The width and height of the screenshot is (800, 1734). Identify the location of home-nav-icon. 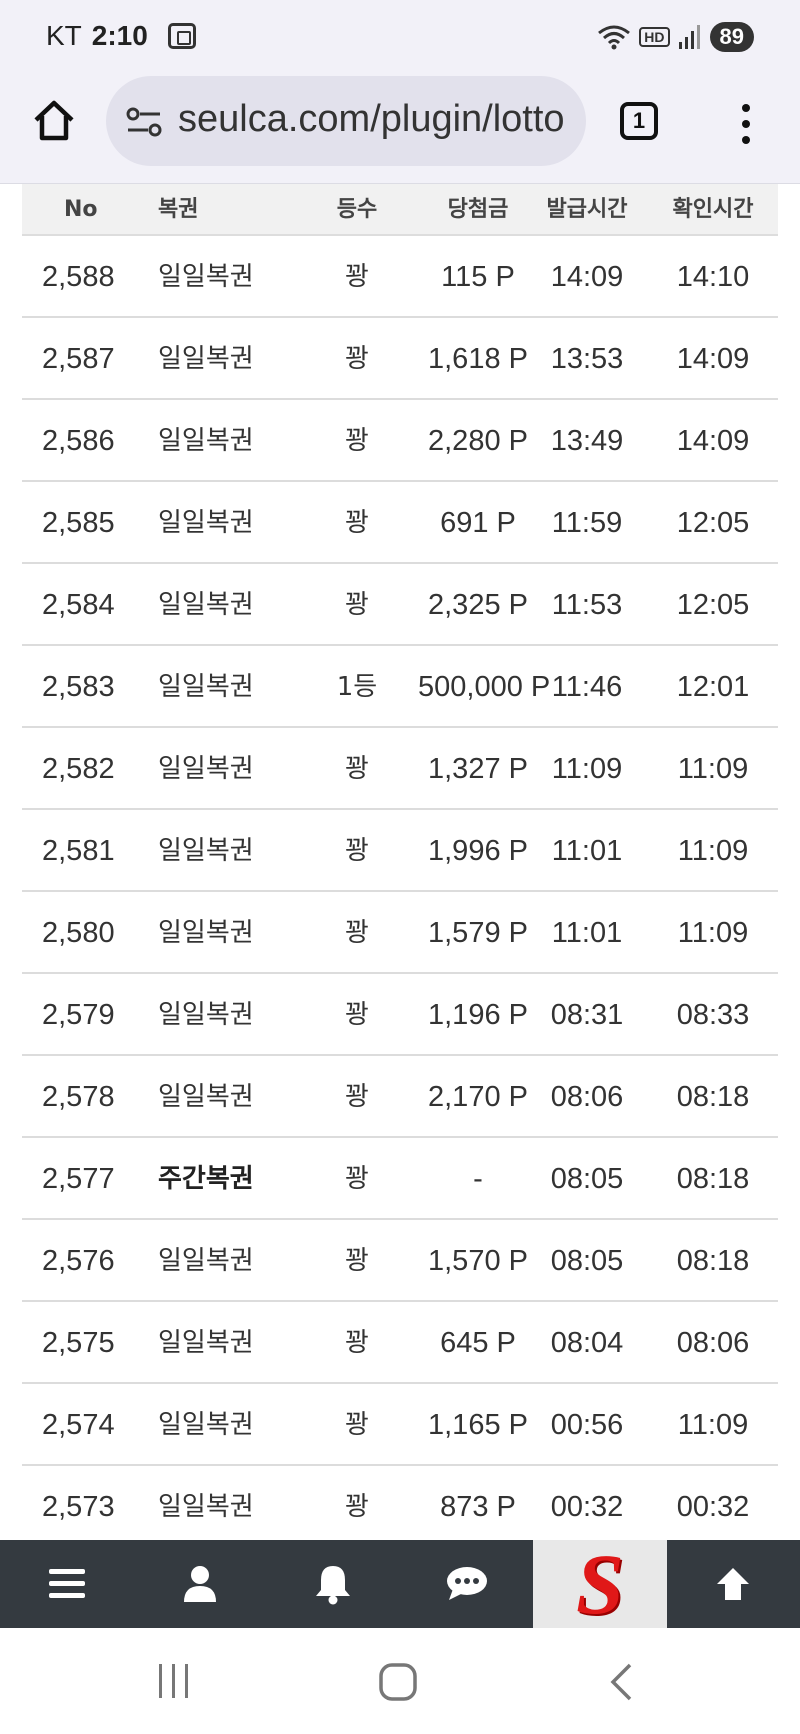
(398, 1682).